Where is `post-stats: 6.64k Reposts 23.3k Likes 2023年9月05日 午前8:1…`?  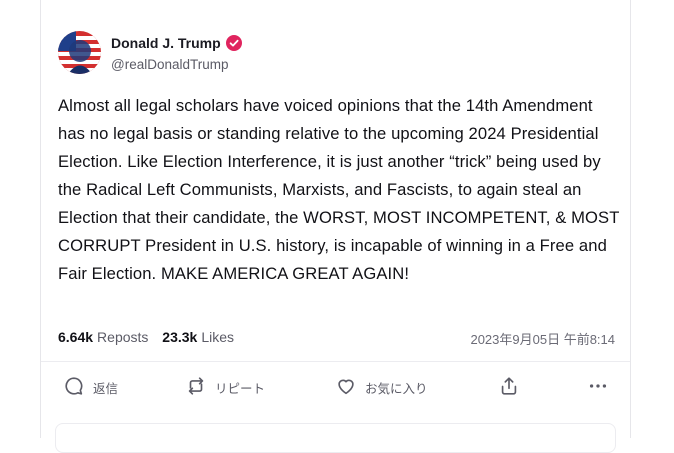 post-stats: 6.64k Reposts 23.3k Likes 2023年9月05日 午前8:1… is located at coordinates (336, 338).